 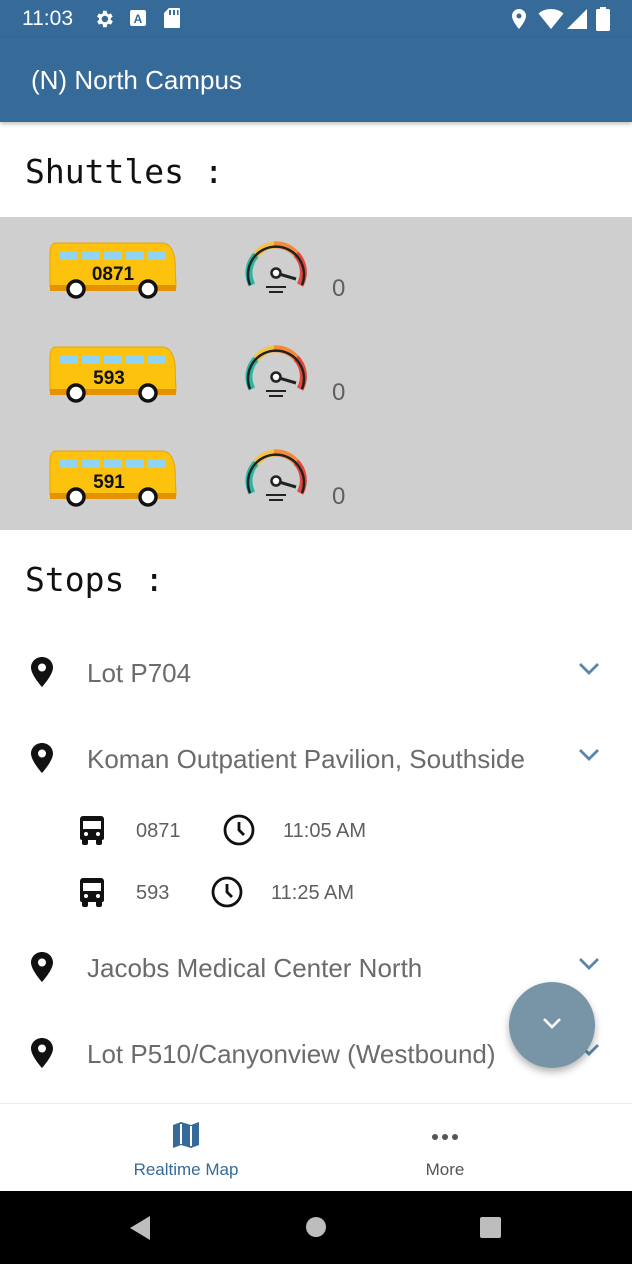 I want to click on app-title: (N) North Campus, so click(x=136, y=80).